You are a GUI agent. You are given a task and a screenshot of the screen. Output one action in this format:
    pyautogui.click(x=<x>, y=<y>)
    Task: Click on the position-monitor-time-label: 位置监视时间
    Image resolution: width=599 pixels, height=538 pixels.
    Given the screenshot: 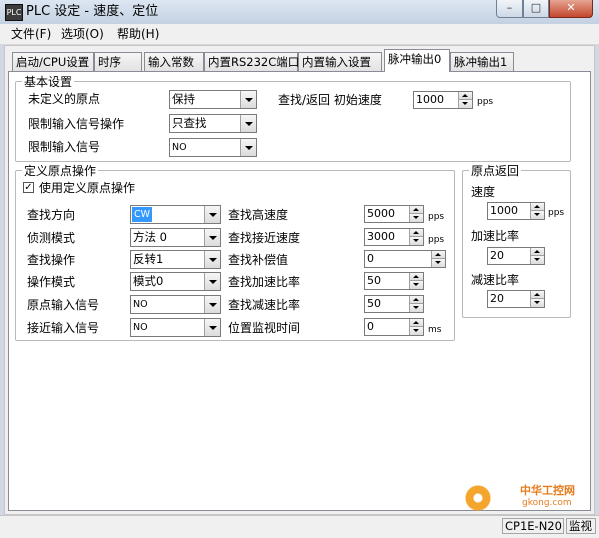 What is the action you would take?
    pyautogui.click(x=264, y=328)
    